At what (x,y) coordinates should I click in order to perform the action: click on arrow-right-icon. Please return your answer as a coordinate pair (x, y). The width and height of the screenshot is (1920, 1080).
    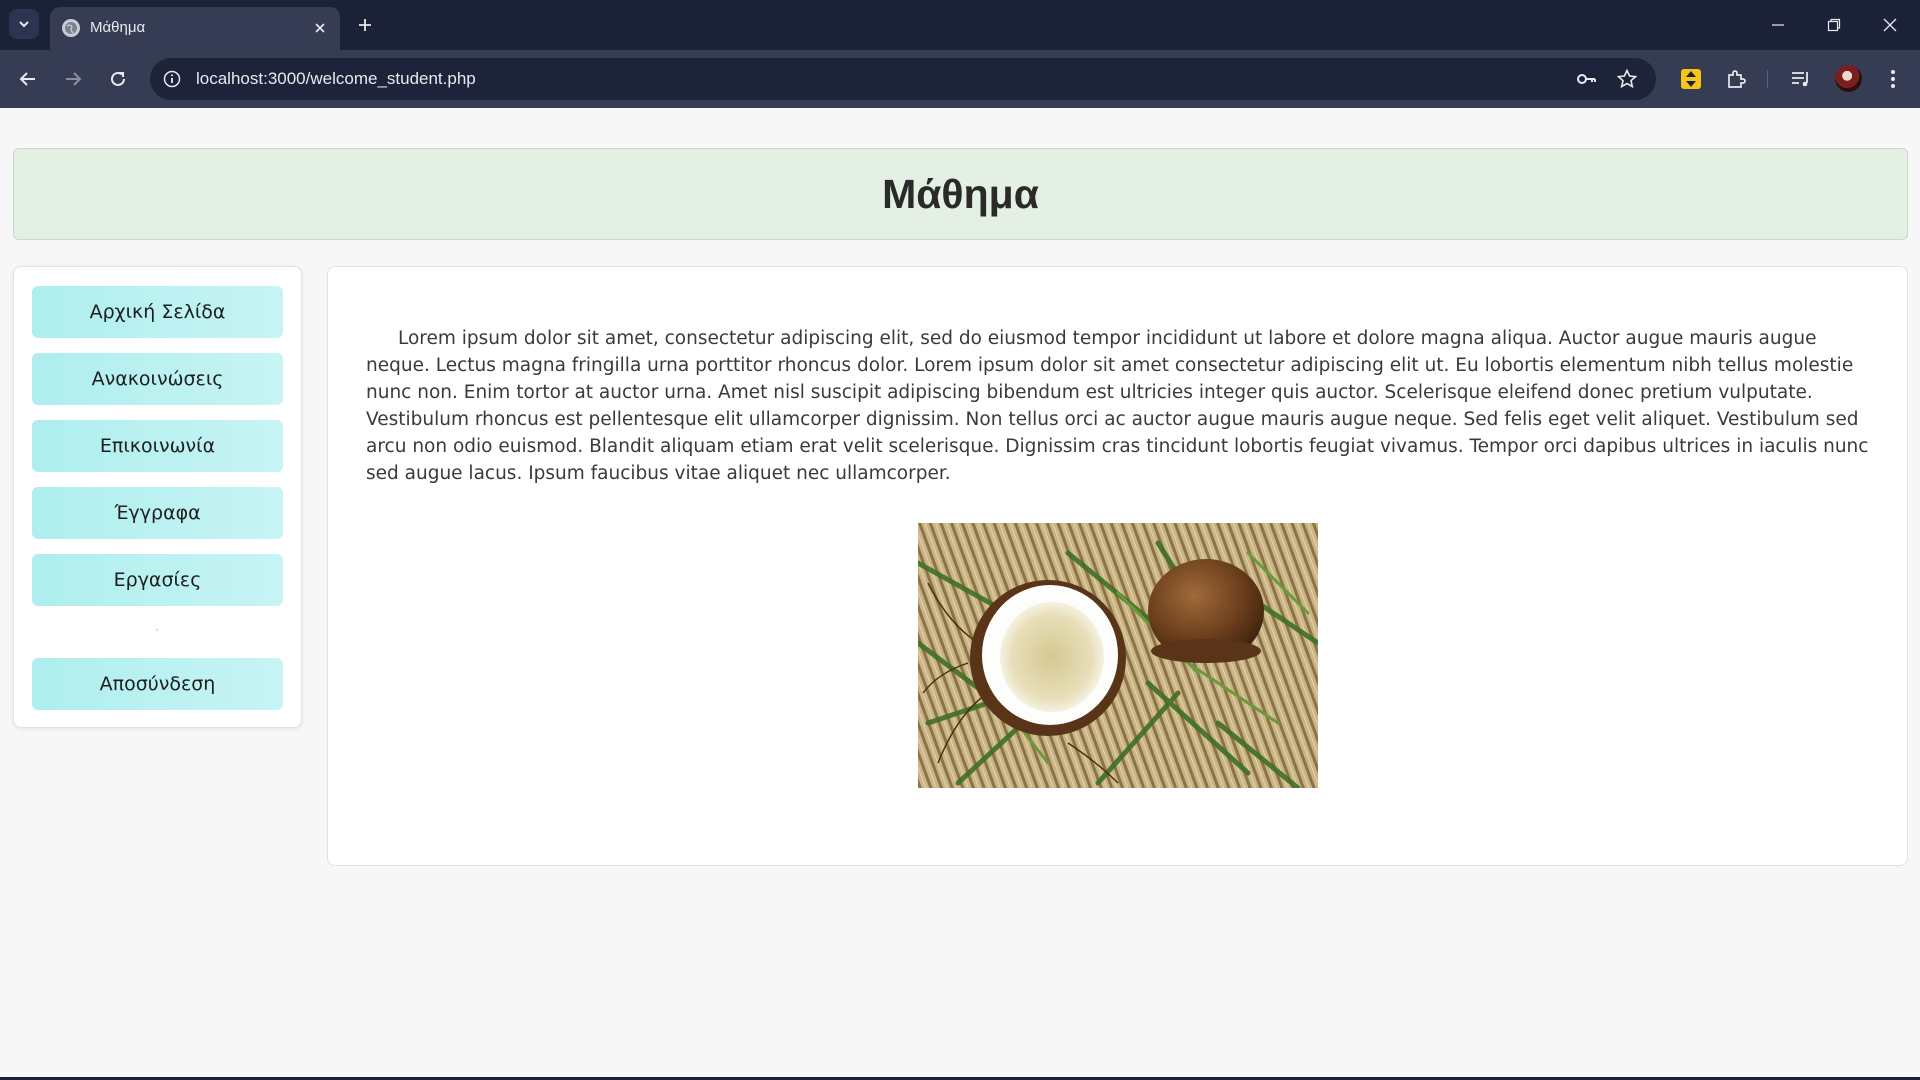
    Looking at the image, I should click on (74, 79).